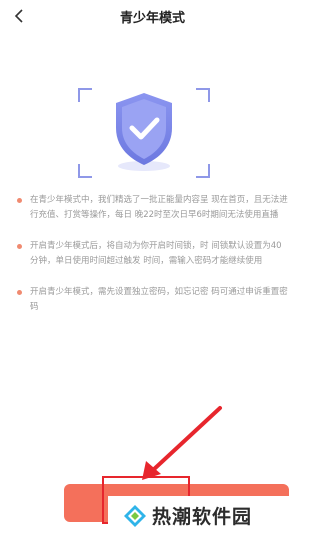  I want to click on page-title: 青少年模式, so click(152, 18).